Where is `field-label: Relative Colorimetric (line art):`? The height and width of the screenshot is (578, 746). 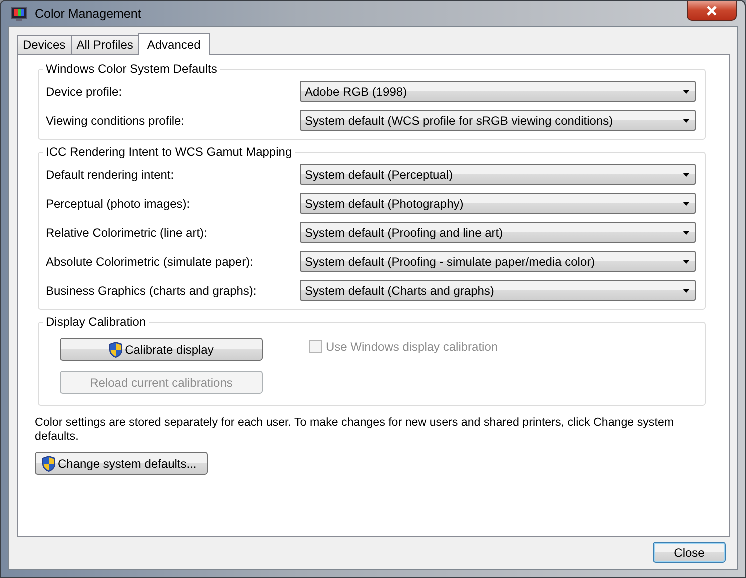
field-label: Relative Colorimetric (line art): is located at coordinates (127, 233).